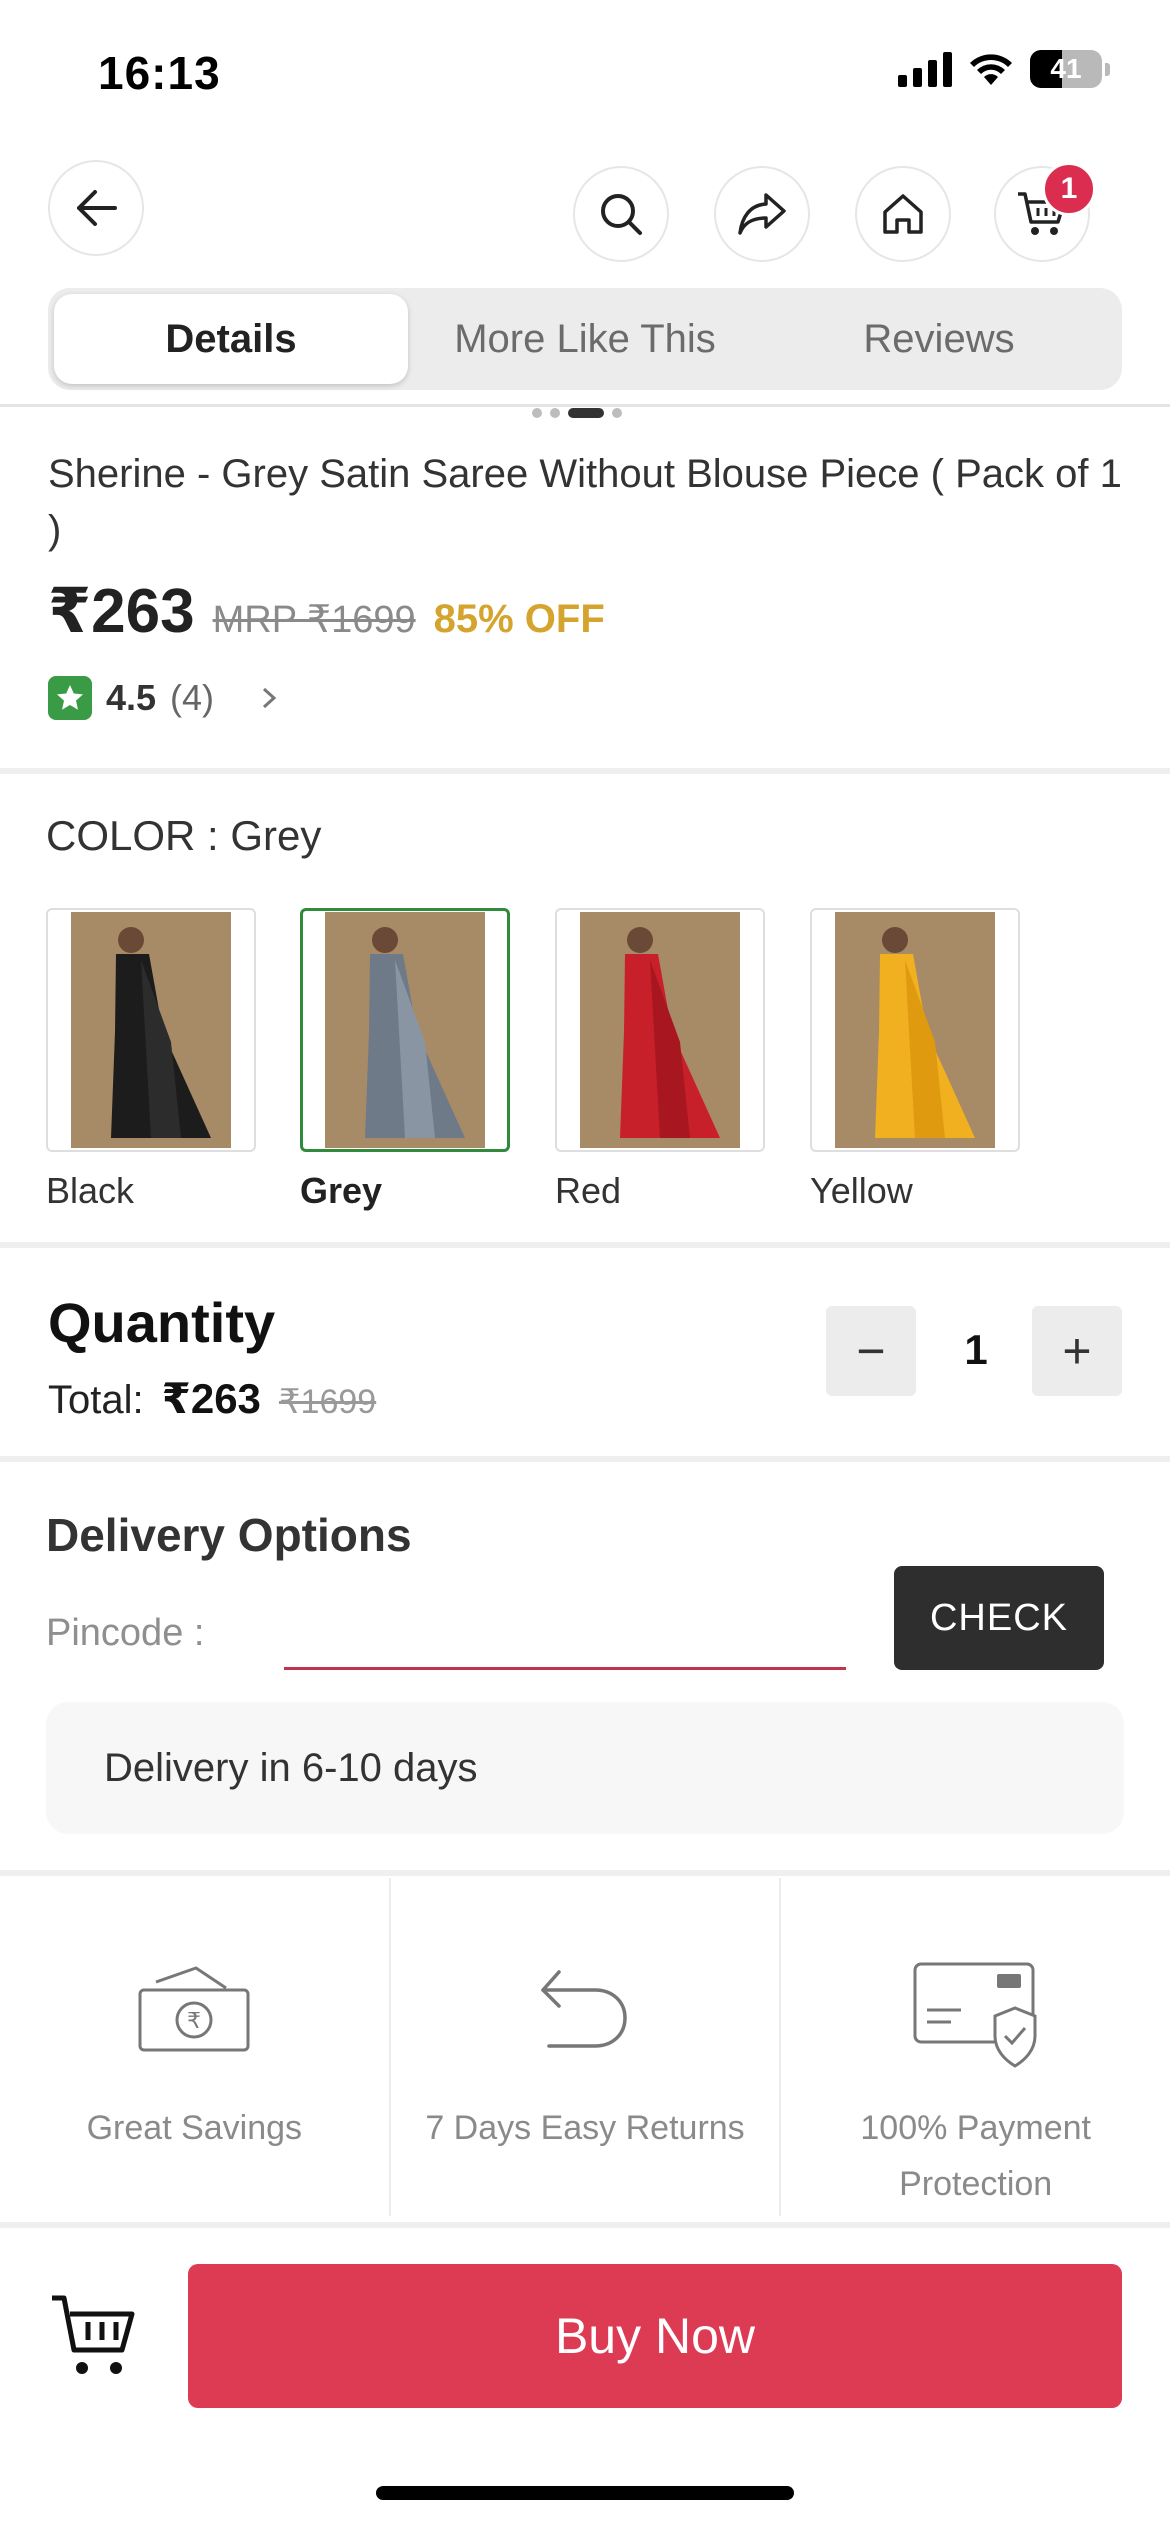  What do you see at coordinates (231, 339) in the screenshot?
I see `tab-details: Details` at bounding box center [231, 339].